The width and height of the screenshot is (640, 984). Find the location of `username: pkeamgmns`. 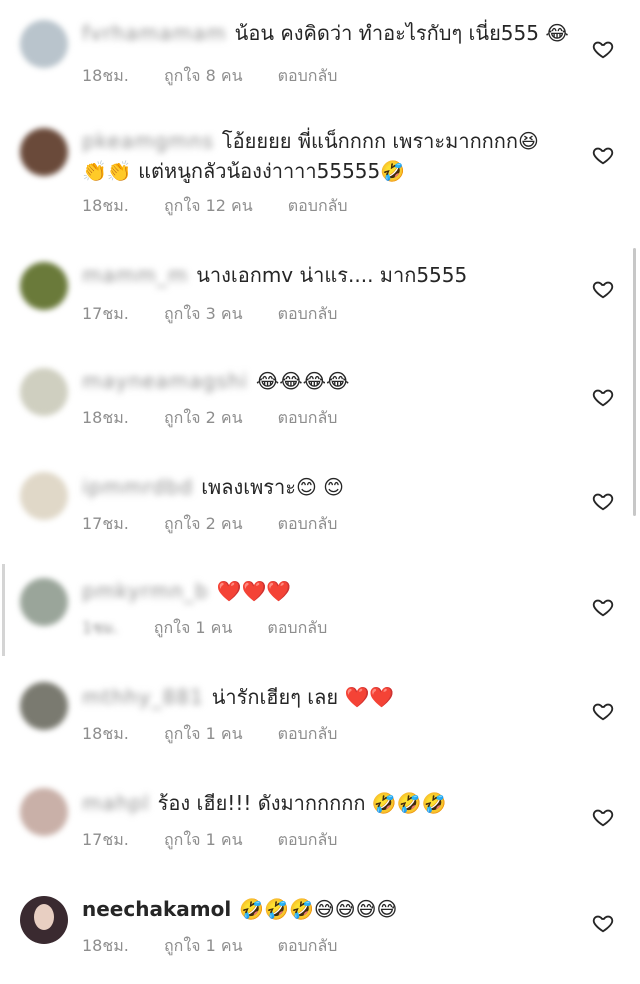

username: pkeamgmns is located at coordinates (148, 141).